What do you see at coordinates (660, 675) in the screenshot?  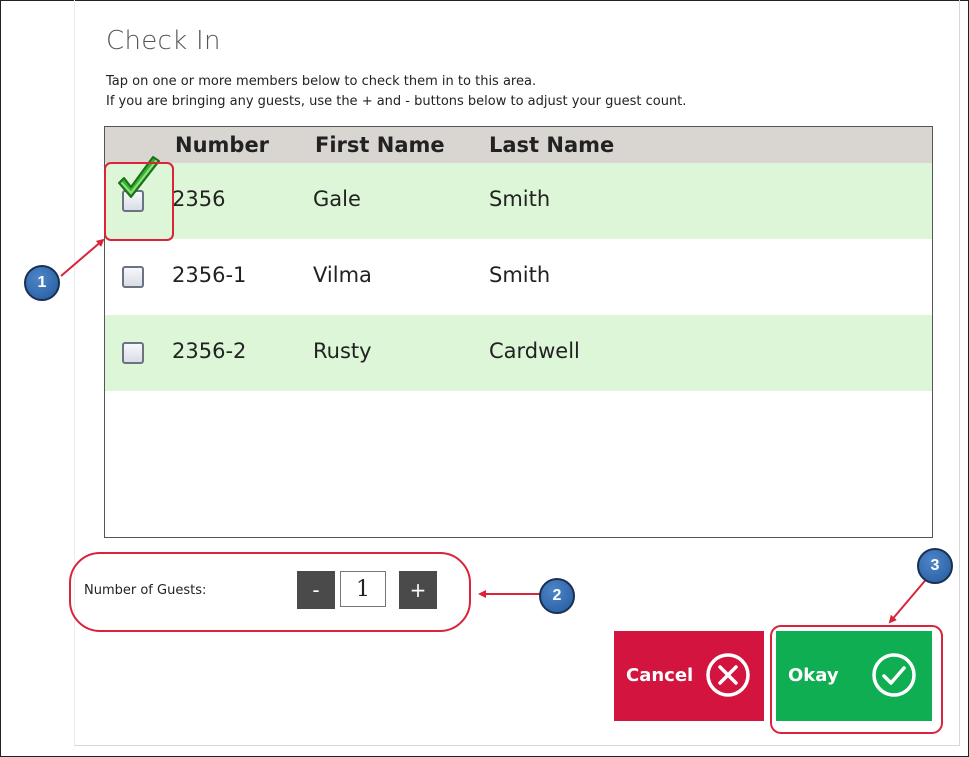 I see `cancel-label: Cancel` at bounding box center [660, 675].